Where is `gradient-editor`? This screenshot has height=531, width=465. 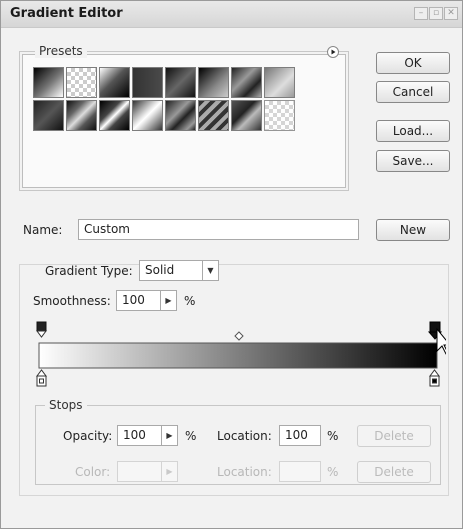 gradient-editor is located at coordinates (241, 354).